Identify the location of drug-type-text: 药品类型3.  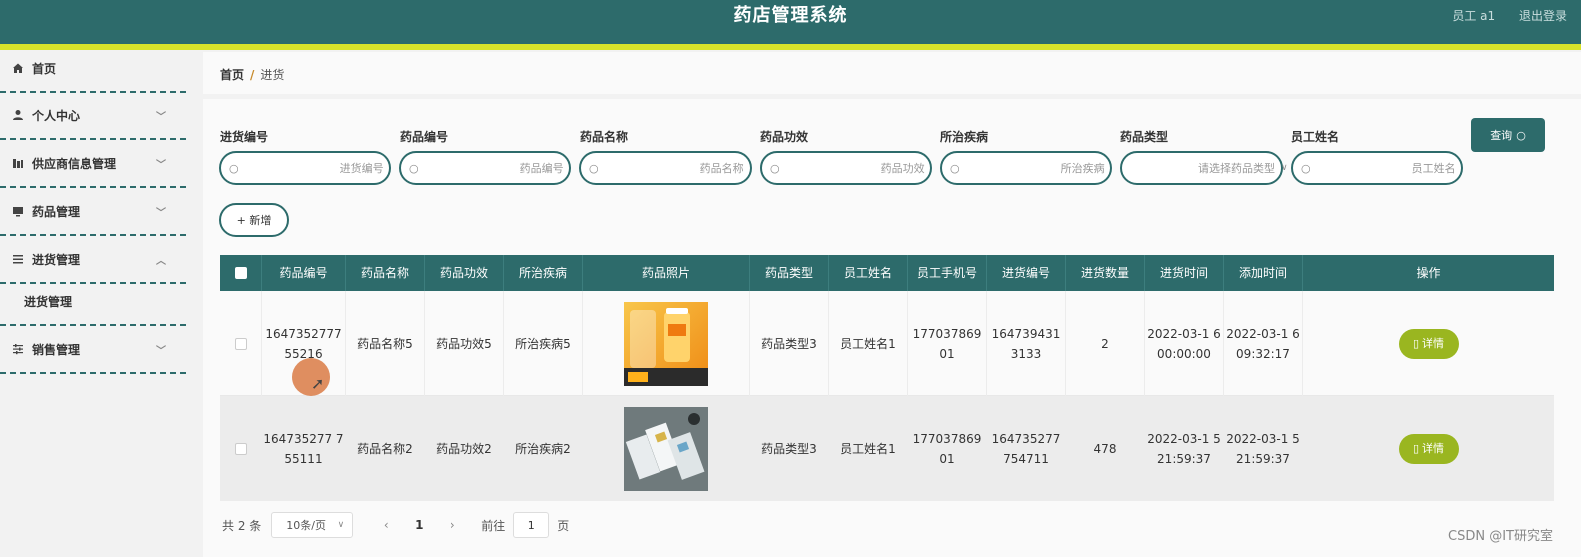
(789, 343).